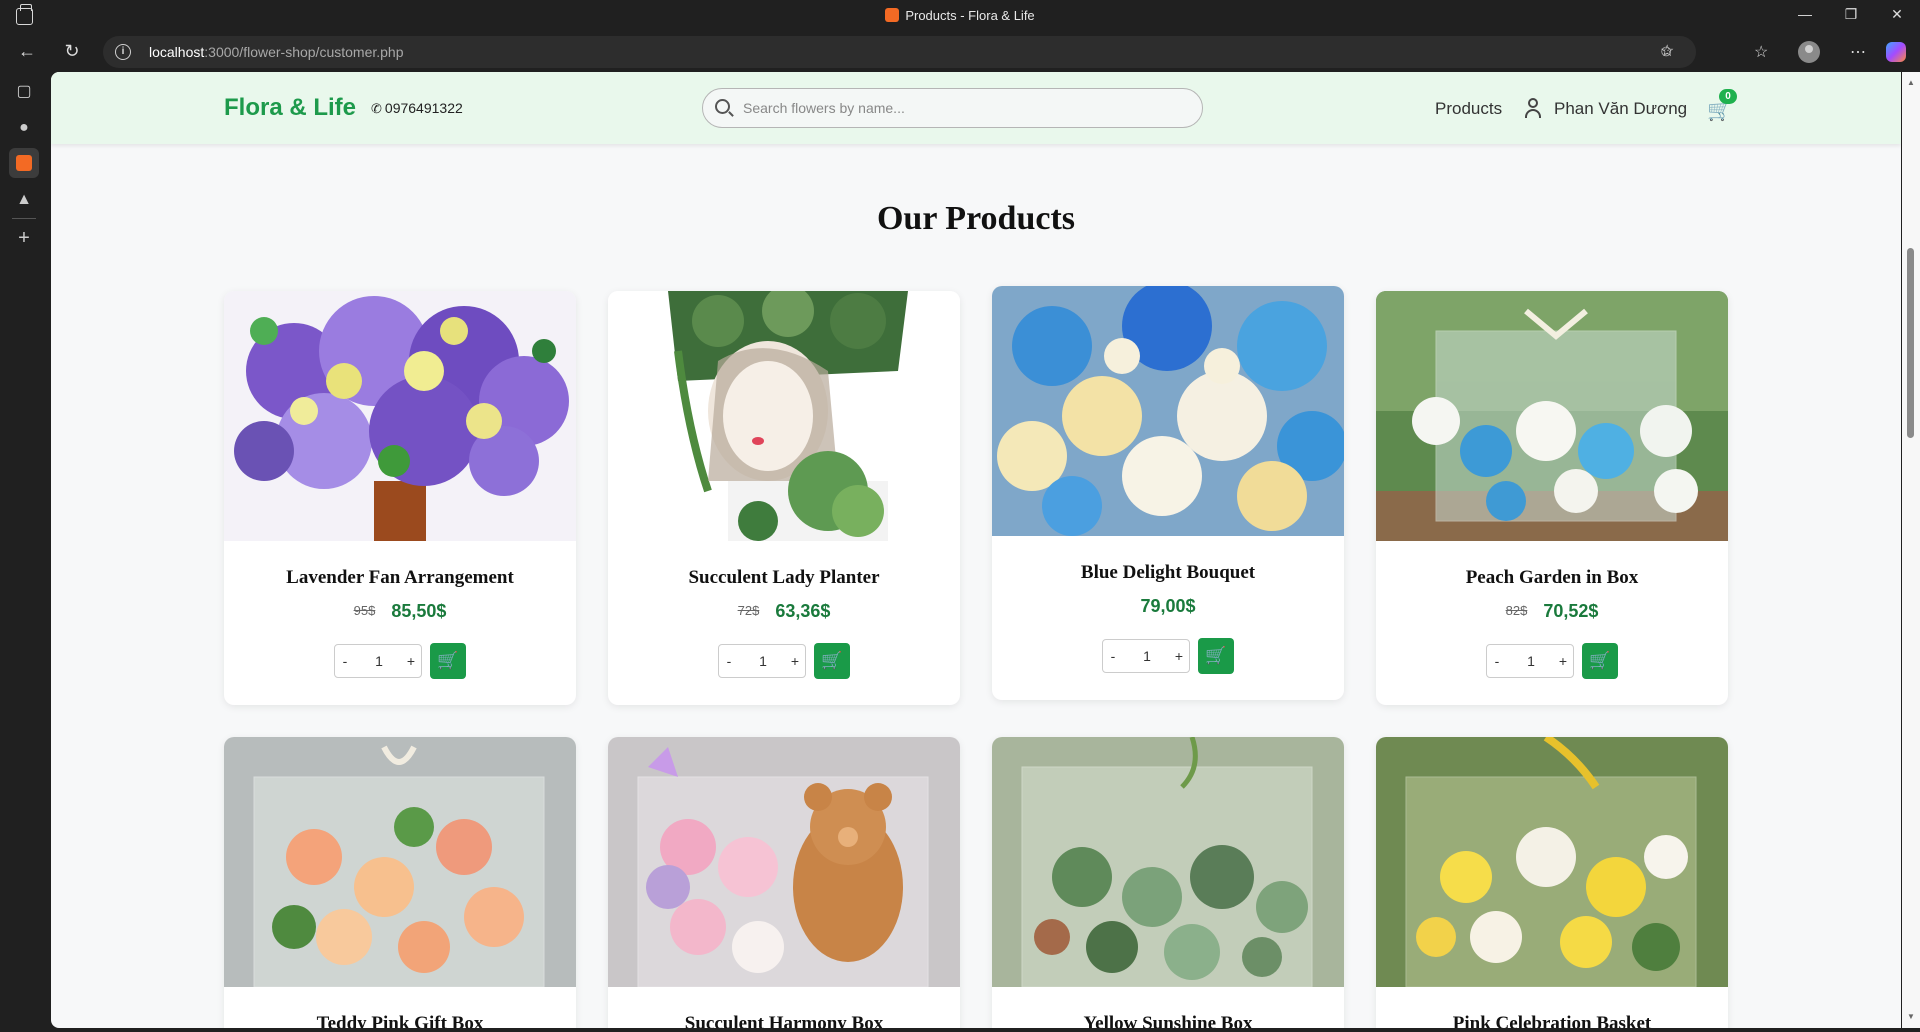  Describe the element at coordinates (1552, 577) in the screenshot. I see `product-name: Peach Garden in Box` at that location.